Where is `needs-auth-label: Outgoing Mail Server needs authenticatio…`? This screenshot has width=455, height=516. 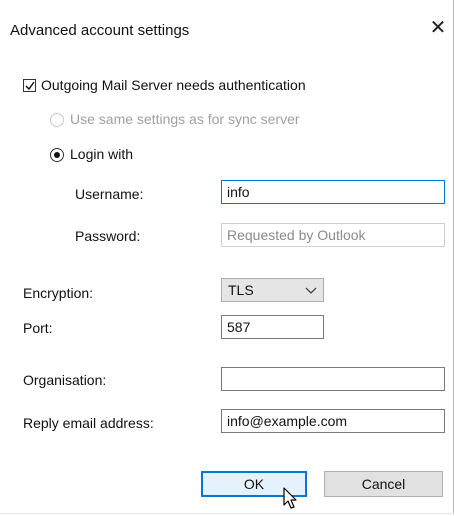 needs-auth-label: Outgoing Mail Server needs authenticatio… is located at coordinates (173, 85).